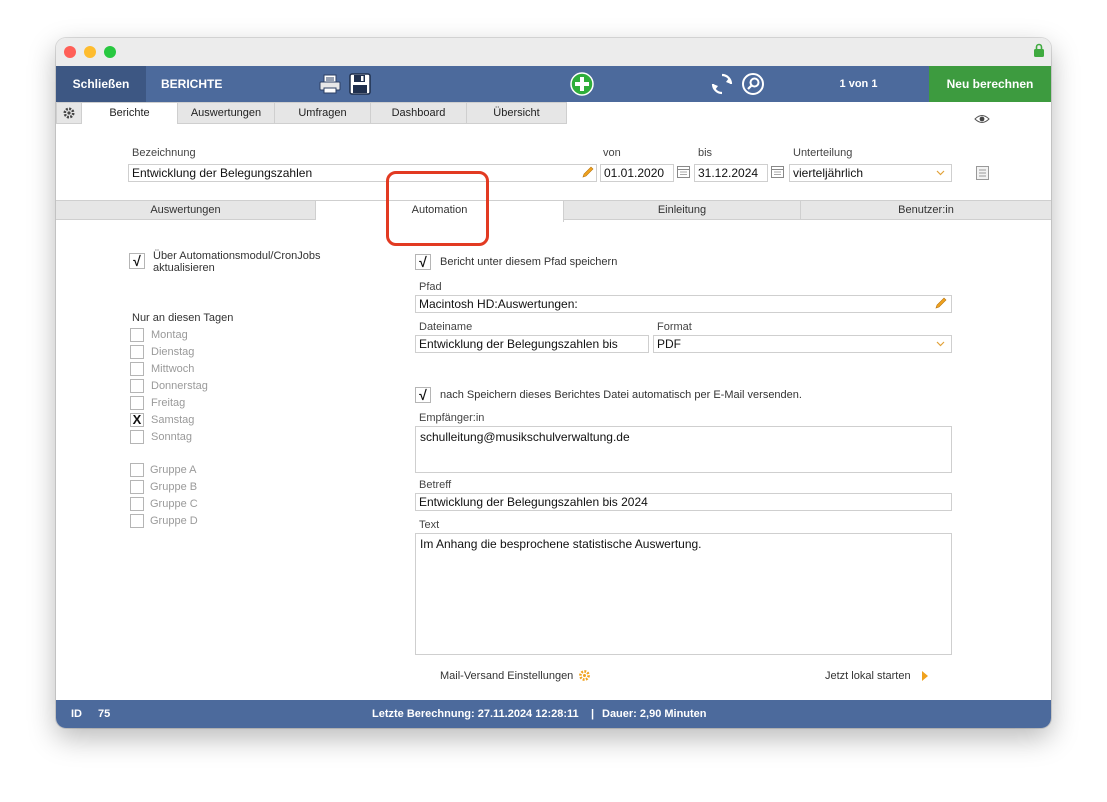 The width and height of the screenshot is (1107, 802). I want to click on von-date-field: 01.01.2020, so click(637, 173).